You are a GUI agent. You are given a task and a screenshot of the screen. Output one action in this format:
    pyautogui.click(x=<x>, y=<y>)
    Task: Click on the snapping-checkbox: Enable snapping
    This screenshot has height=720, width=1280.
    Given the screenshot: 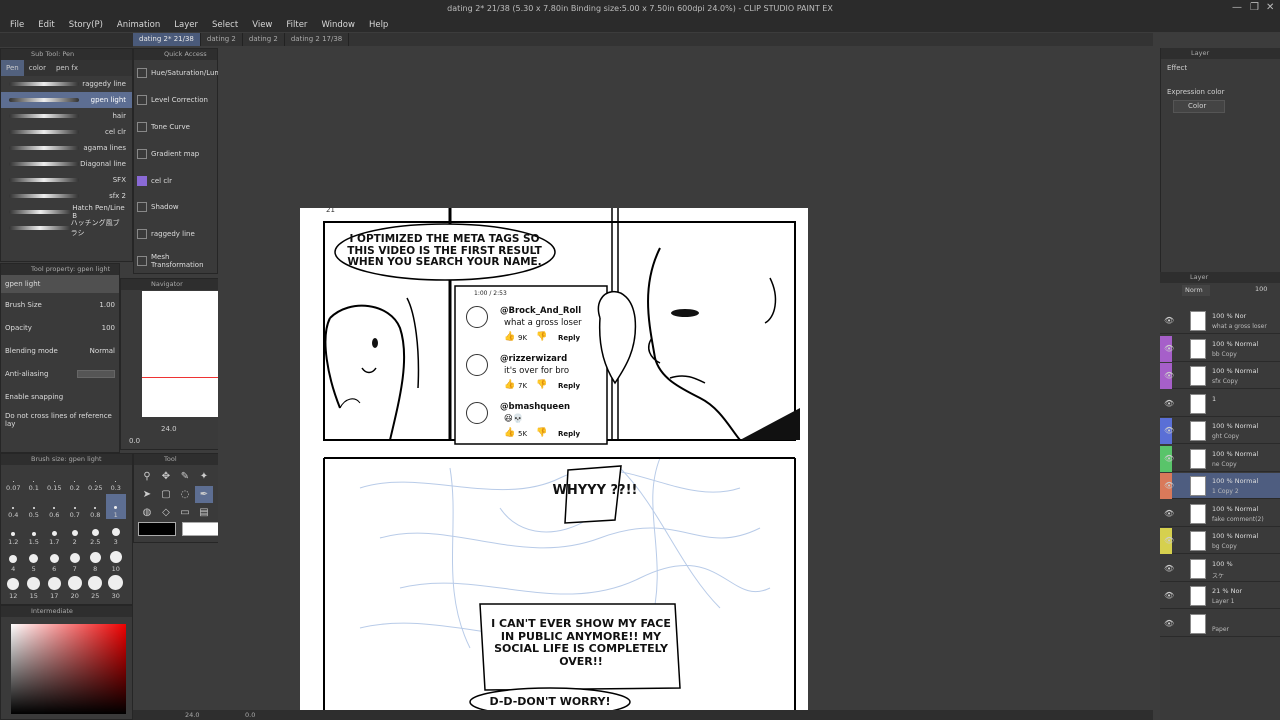 What is the action you would take?
    pyautogui.click(x=34, y=397)
    